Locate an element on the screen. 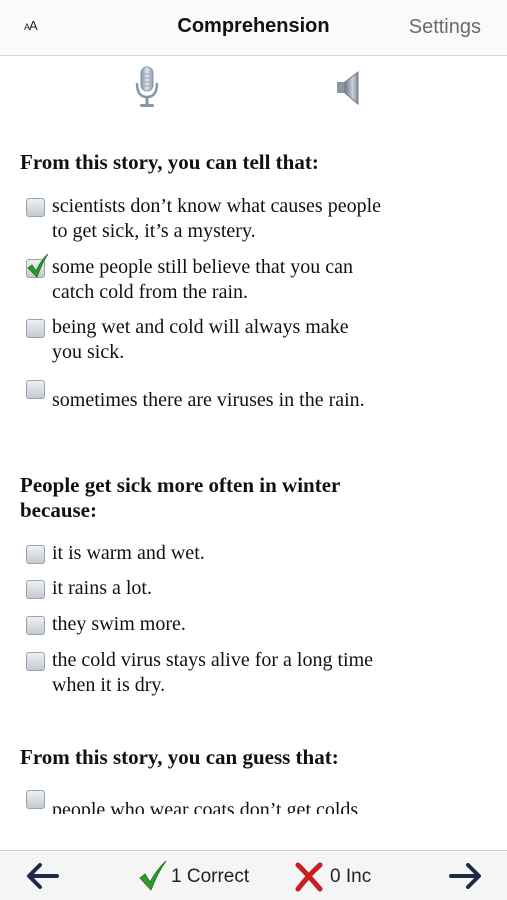  nav-bar: AA Comprehension Settings is located at coordinates (253, 28).